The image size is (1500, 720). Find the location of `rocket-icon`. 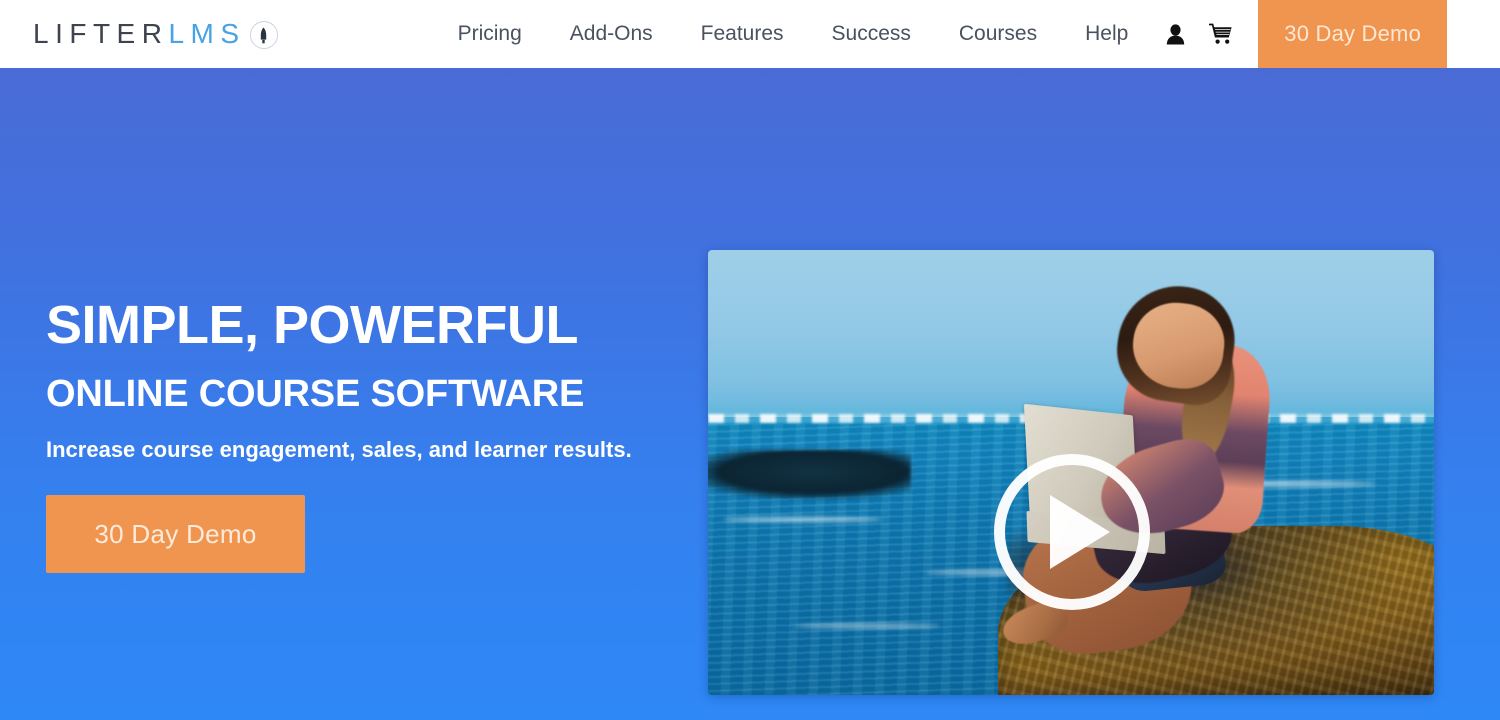

rocket-icon is located at coordinates (263, 35).